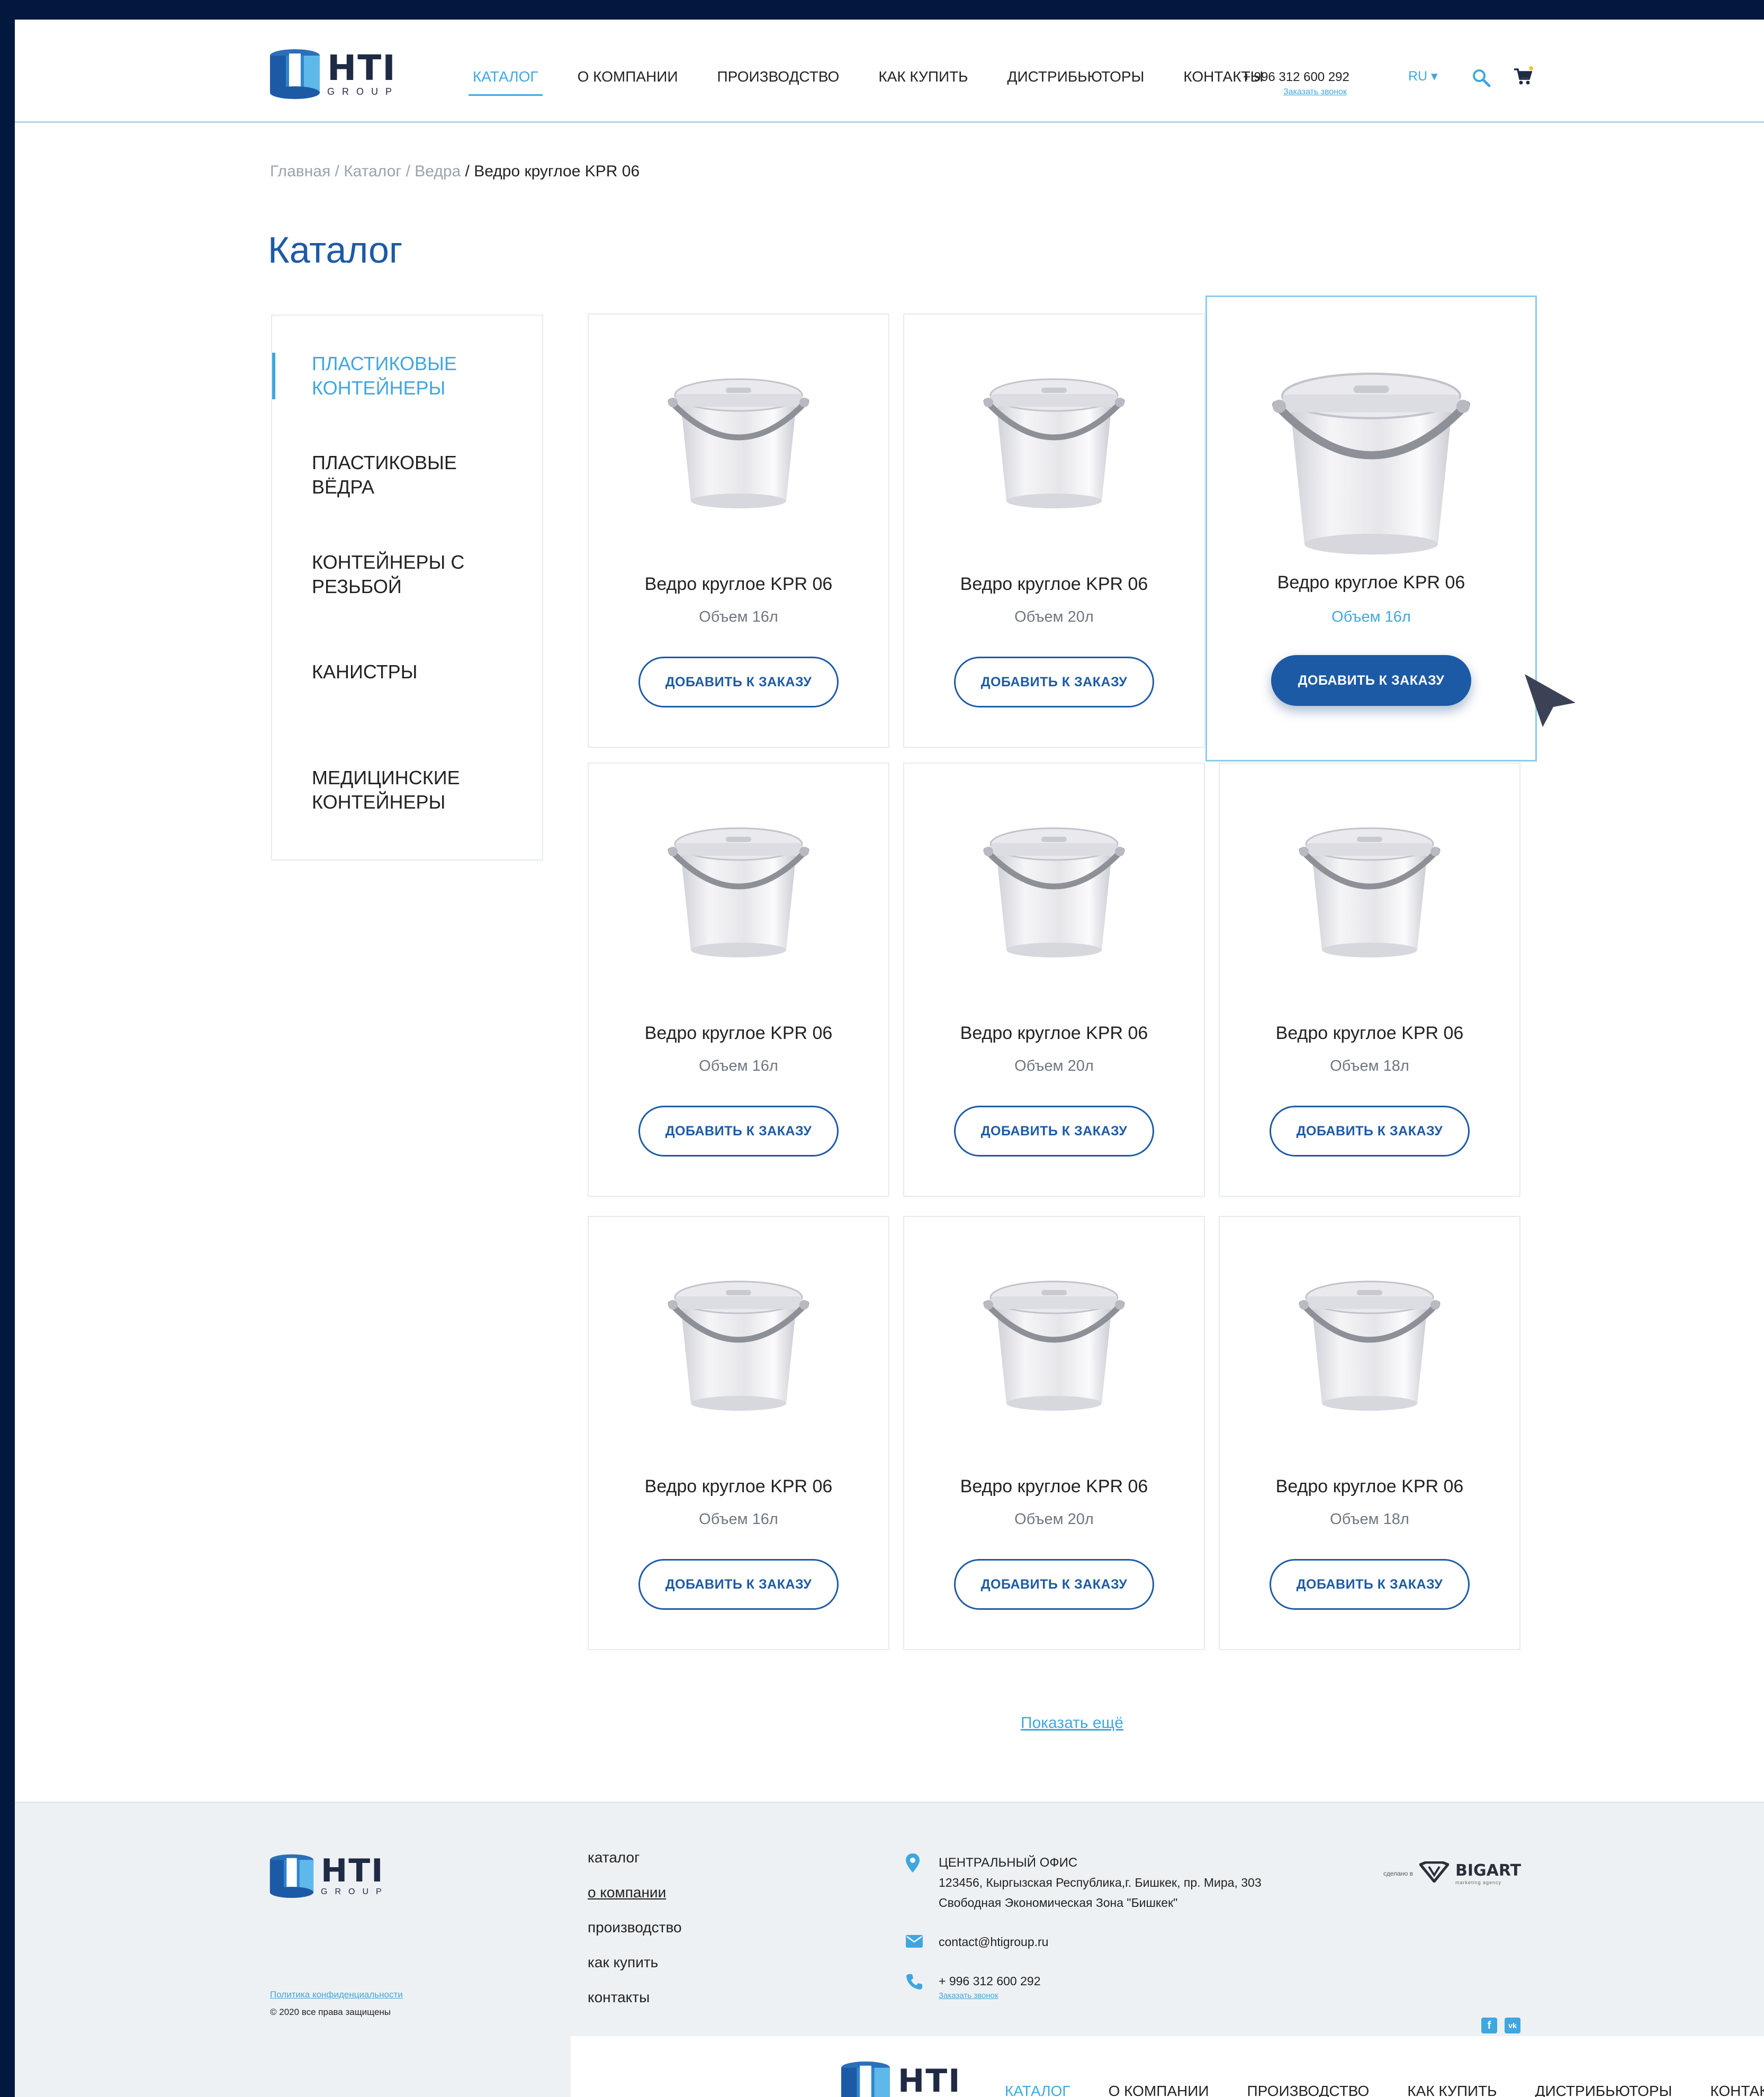 Image resolution: width=1764 pixels, height=2097 pixels. I want to click on footer-email: contact@htigroup.ru, so click(993, 1942).